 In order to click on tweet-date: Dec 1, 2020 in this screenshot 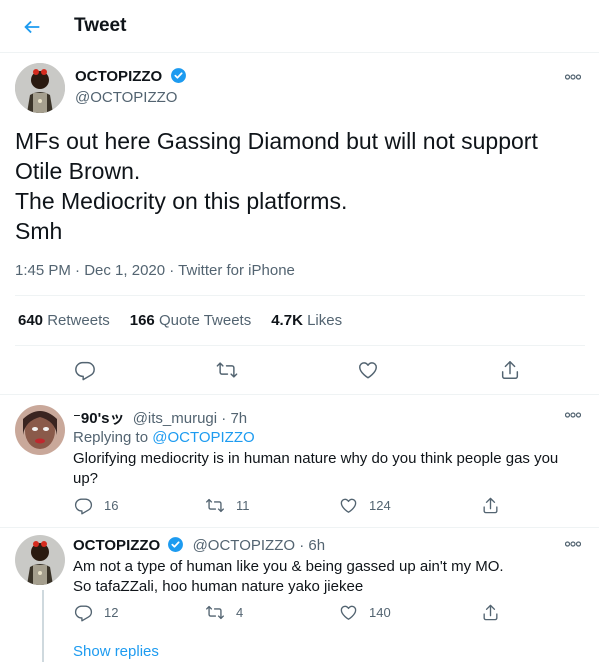, I will do `click(124, 270)`.